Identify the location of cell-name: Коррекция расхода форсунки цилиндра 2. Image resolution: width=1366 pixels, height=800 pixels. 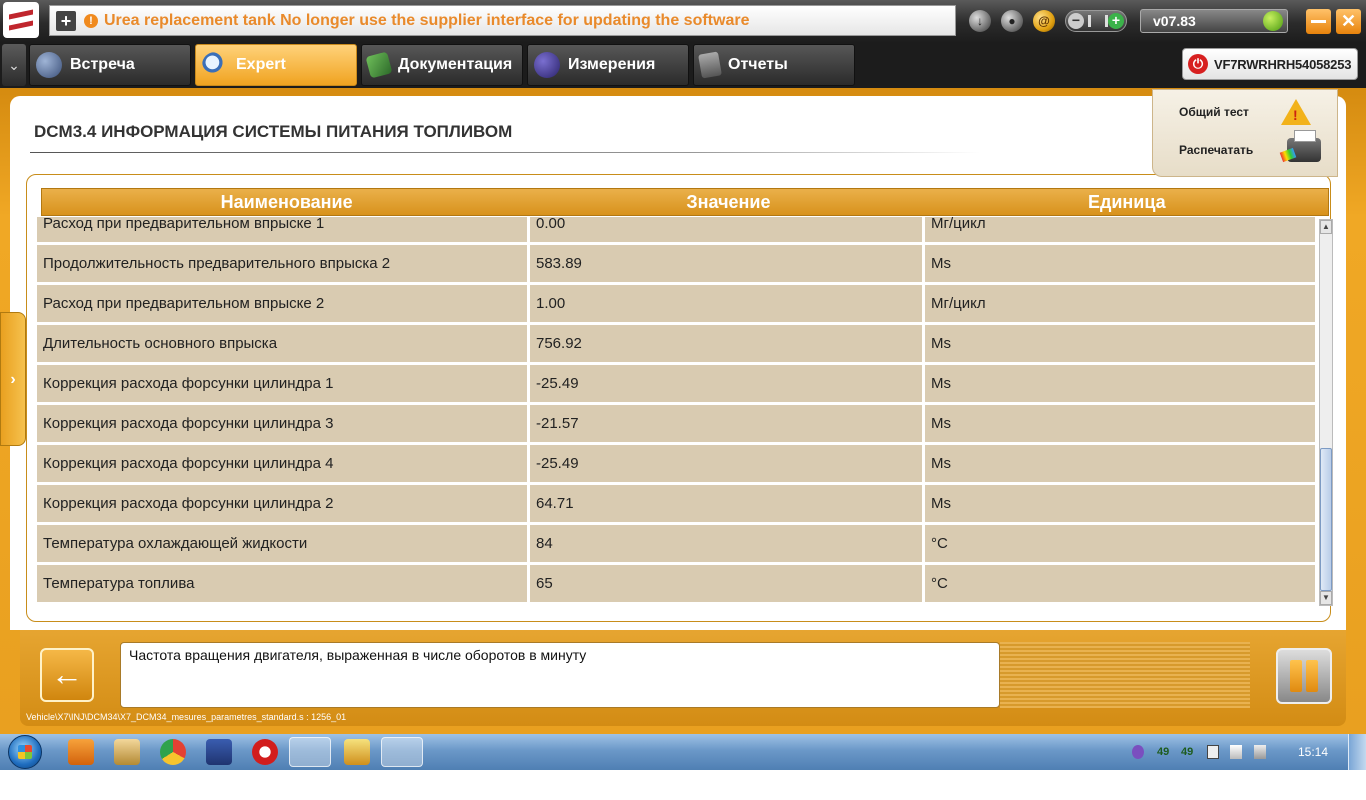
(282, 503).